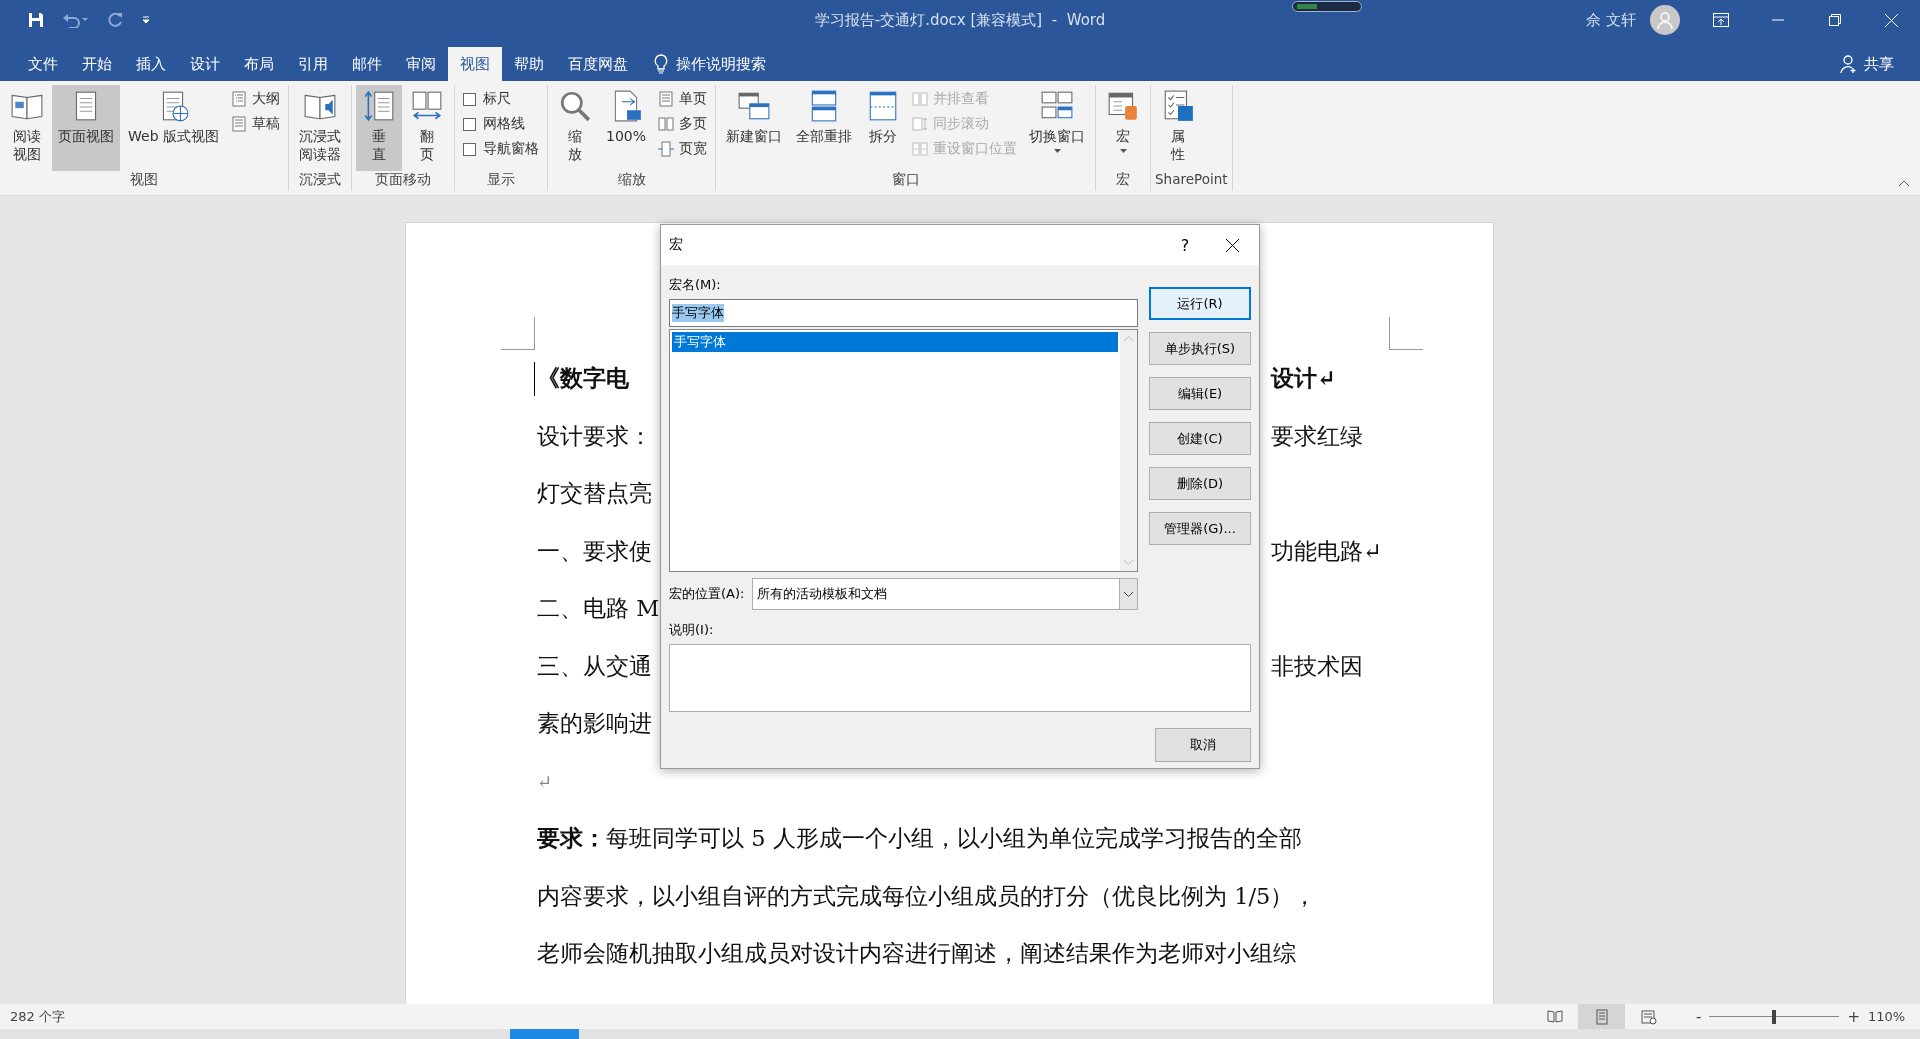  I want to click on vertical-scrollbar, so click(1128, 450).